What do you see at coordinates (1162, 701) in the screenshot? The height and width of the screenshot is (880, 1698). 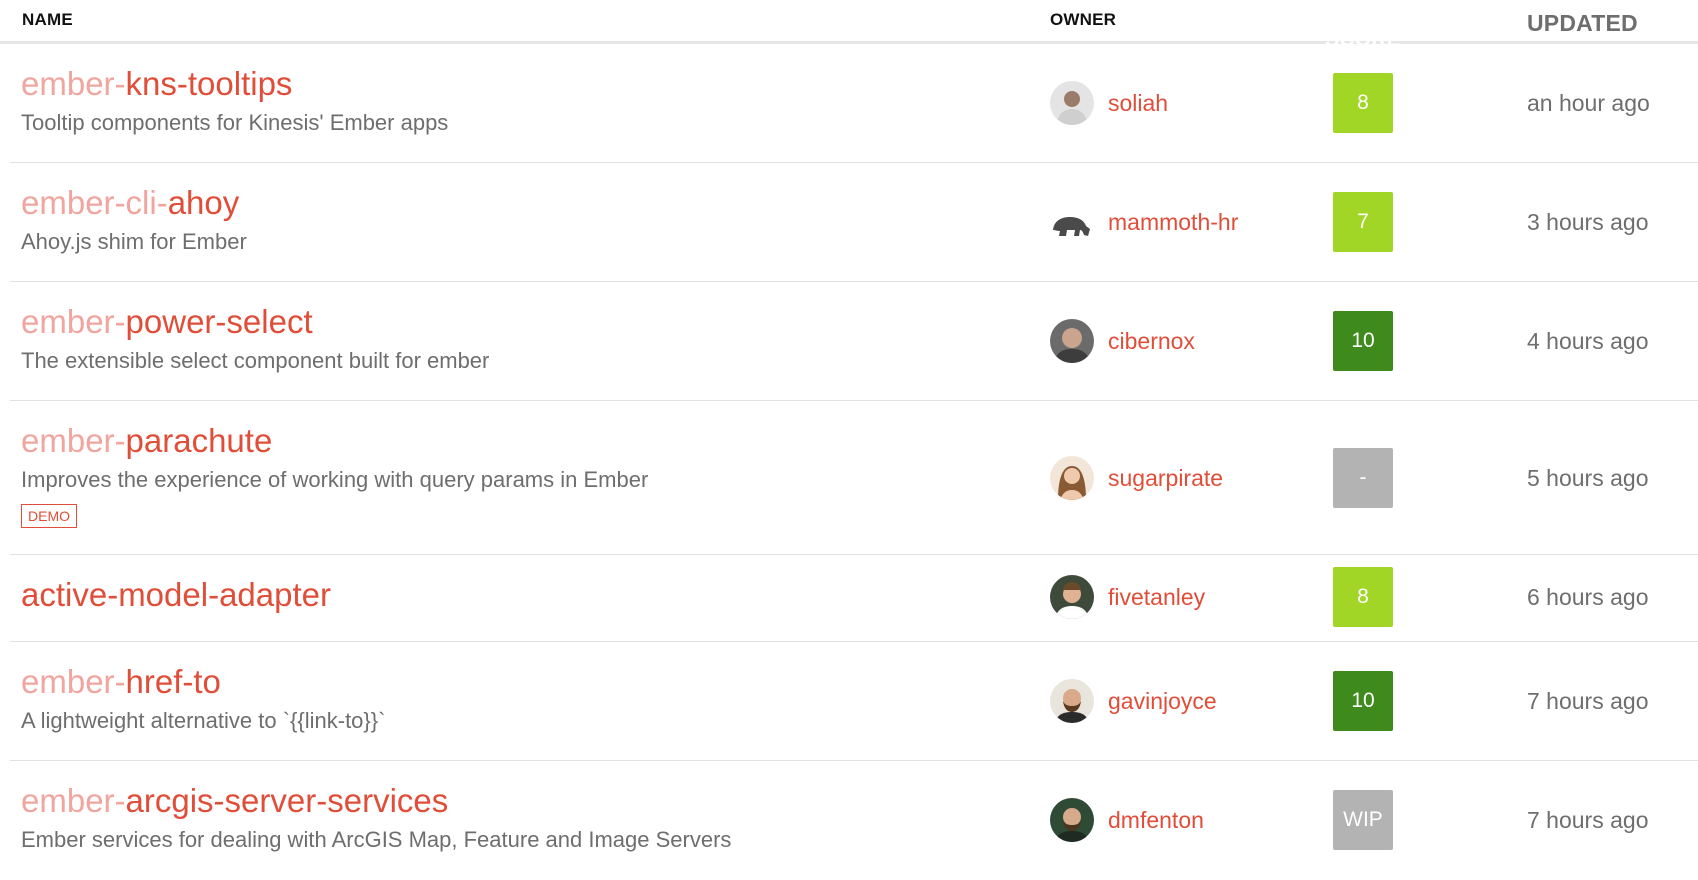 I see `owner-link: gavinjoyce` at bounding box center [1162, 701].